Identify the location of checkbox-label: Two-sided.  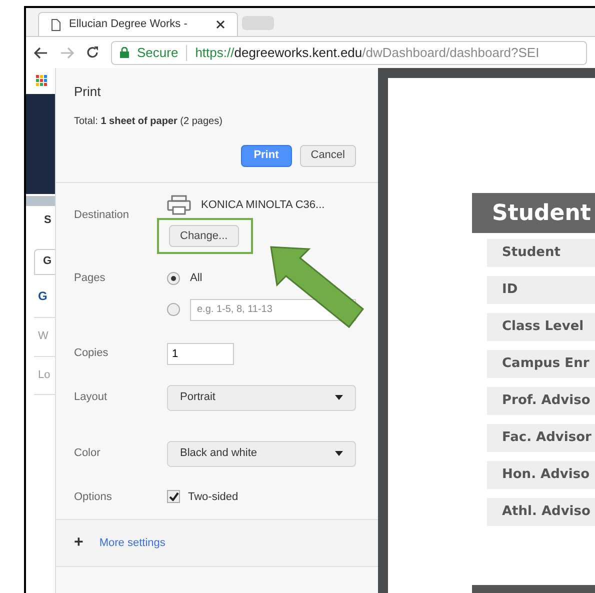
(213, 497).